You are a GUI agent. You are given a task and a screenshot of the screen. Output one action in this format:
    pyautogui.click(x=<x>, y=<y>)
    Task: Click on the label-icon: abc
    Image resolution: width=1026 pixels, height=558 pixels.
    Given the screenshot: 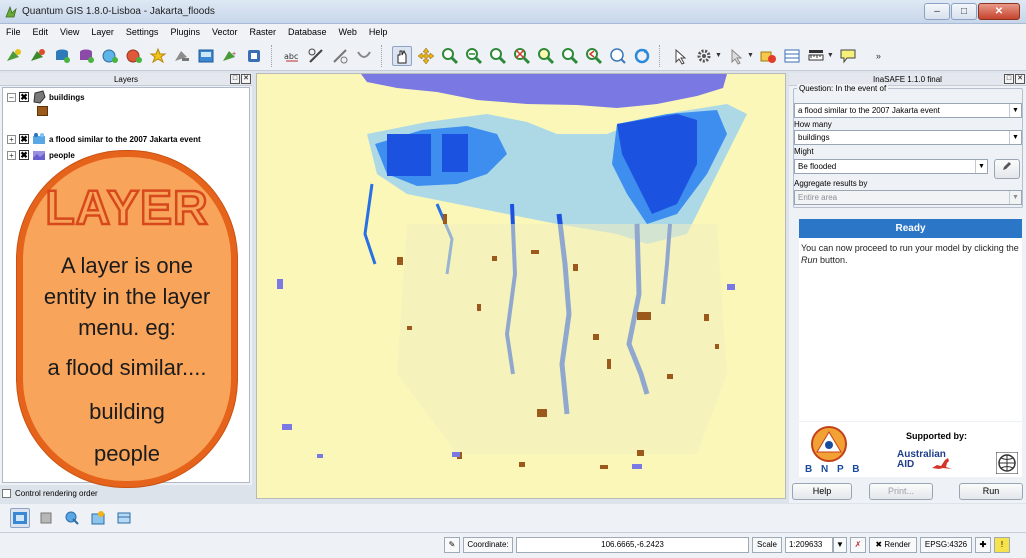 What is the action you would take?
    pyautogui.click(x=292, y=56)
    